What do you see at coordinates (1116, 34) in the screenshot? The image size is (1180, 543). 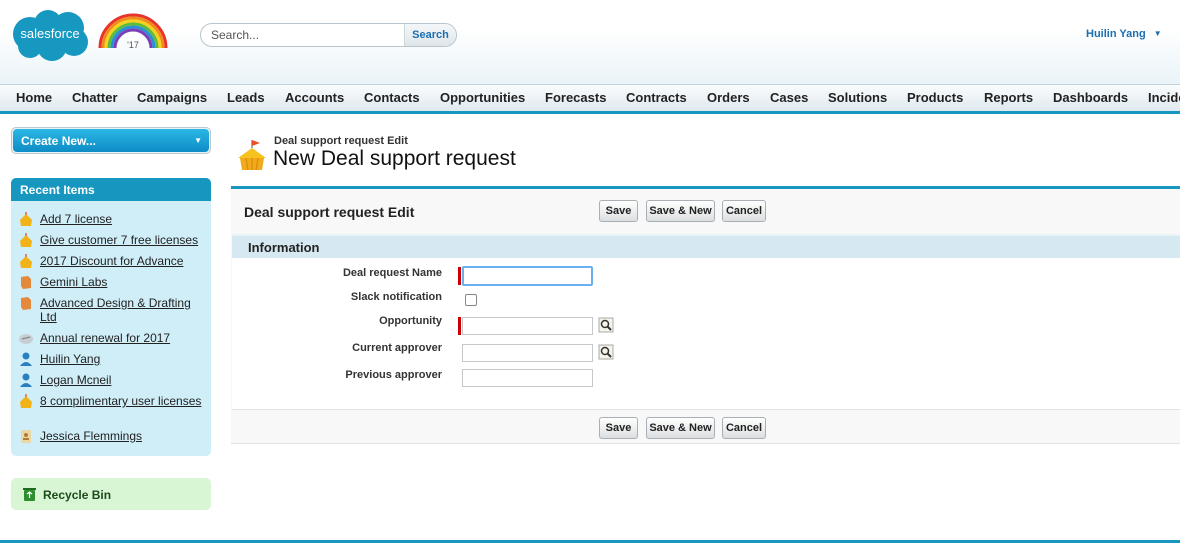 I see `user-name: Huilin Yang` at bounding box center [1116, 34].